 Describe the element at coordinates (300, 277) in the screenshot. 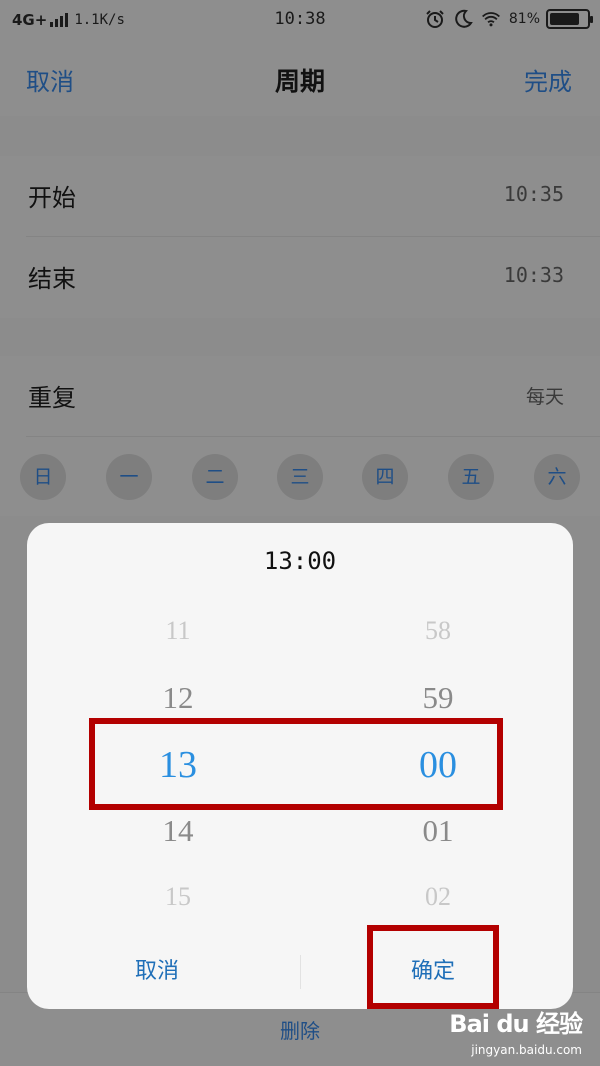

I see `end-row: 结束 10:33` at that location.